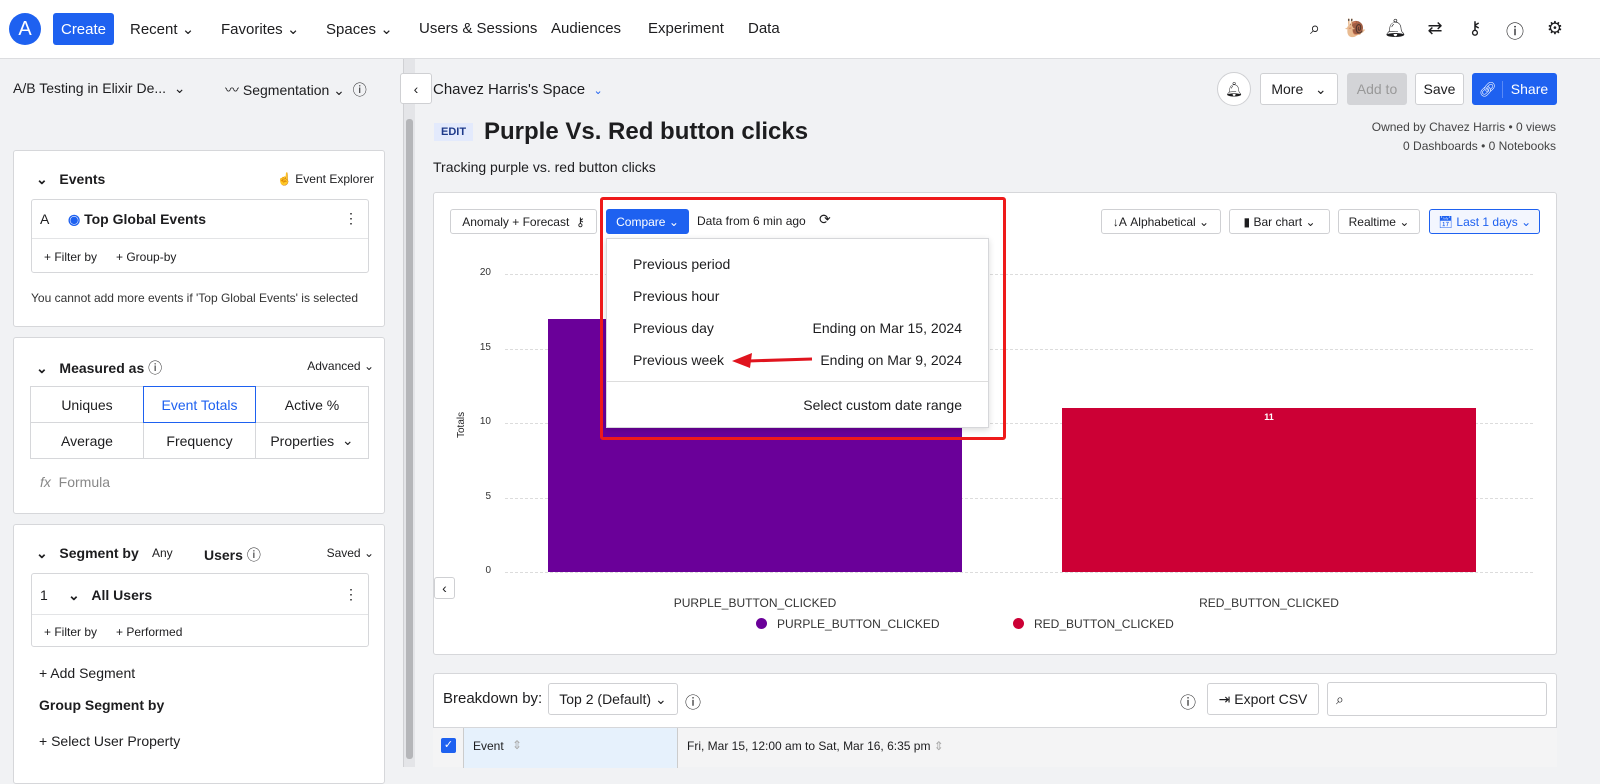  Describe the element at coordinates (312, 440) in the screenshot. I see `option-properties: Properties ⌄` at that location.